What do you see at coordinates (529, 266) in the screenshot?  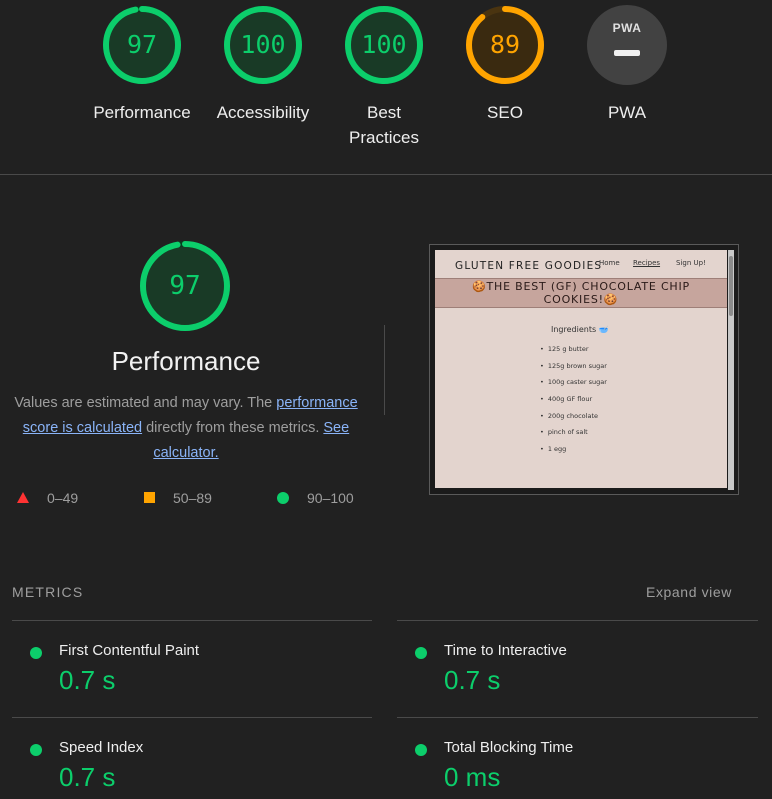 I see `site-title: GLUTEN FREE GOODIES` at bounding box center [529, 266].